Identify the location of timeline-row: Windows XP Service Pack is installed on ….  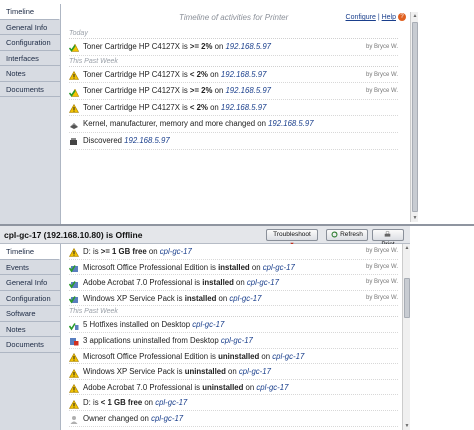
(233, 299).